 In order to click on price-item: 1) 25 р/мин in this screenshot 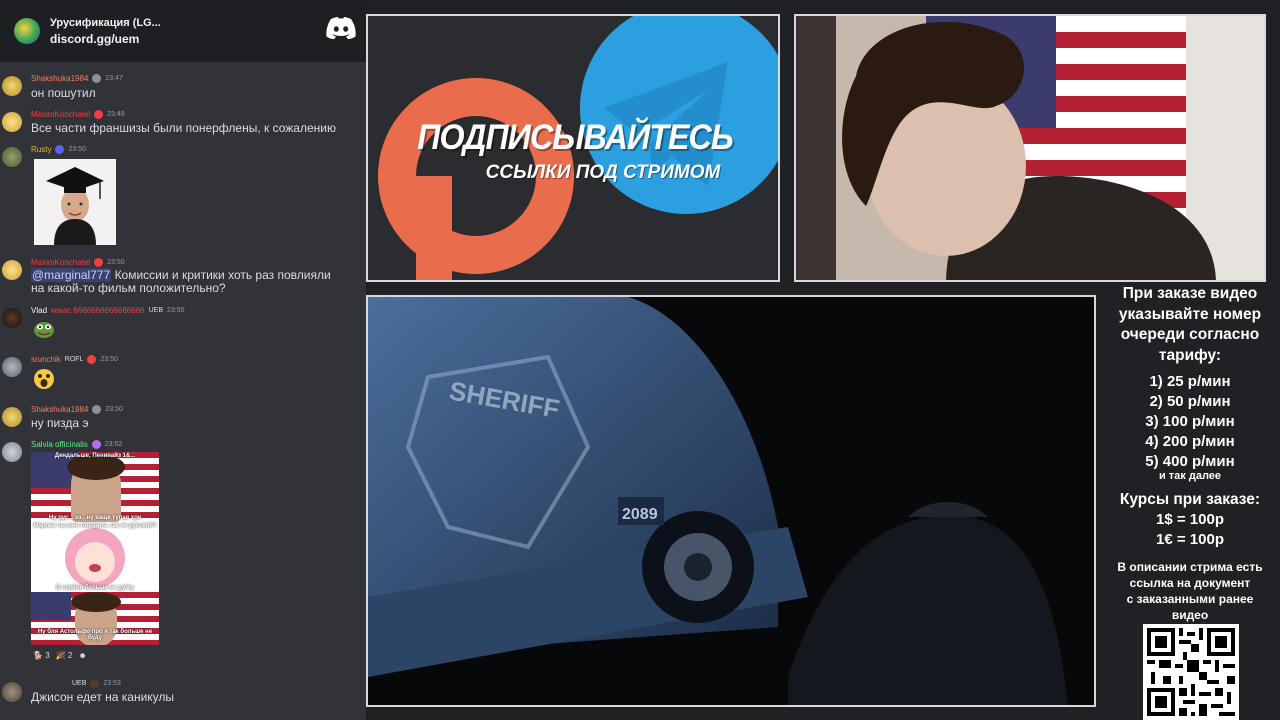, I will do `click(1190, 381)`.